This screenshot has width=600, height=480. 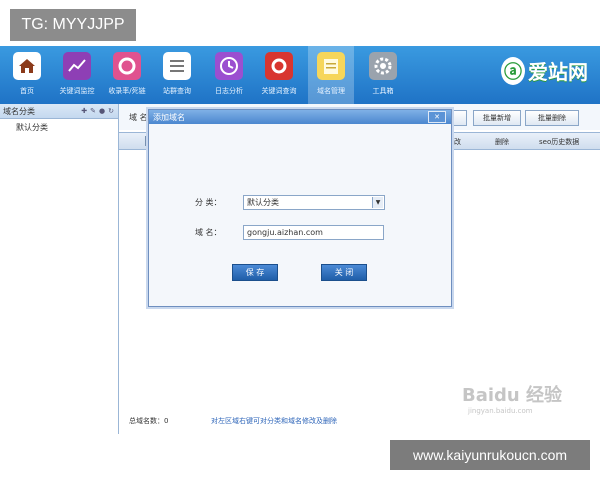 I want to click on brand-mark-icon: ⓐ, so click(x=513, y=70).